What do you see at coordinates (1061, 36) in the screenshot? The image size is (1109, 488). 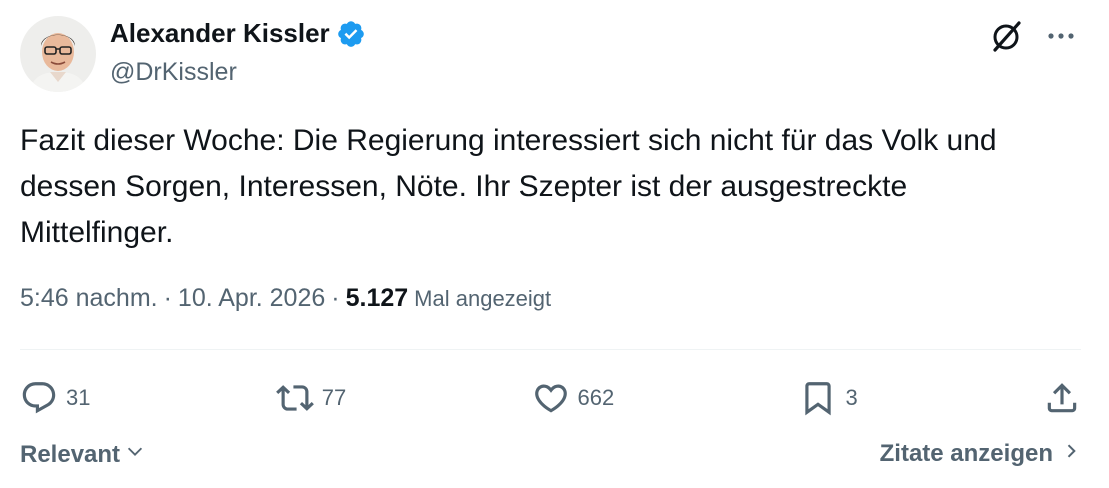 I see `more-icon` at bounding box center [1061, 36].